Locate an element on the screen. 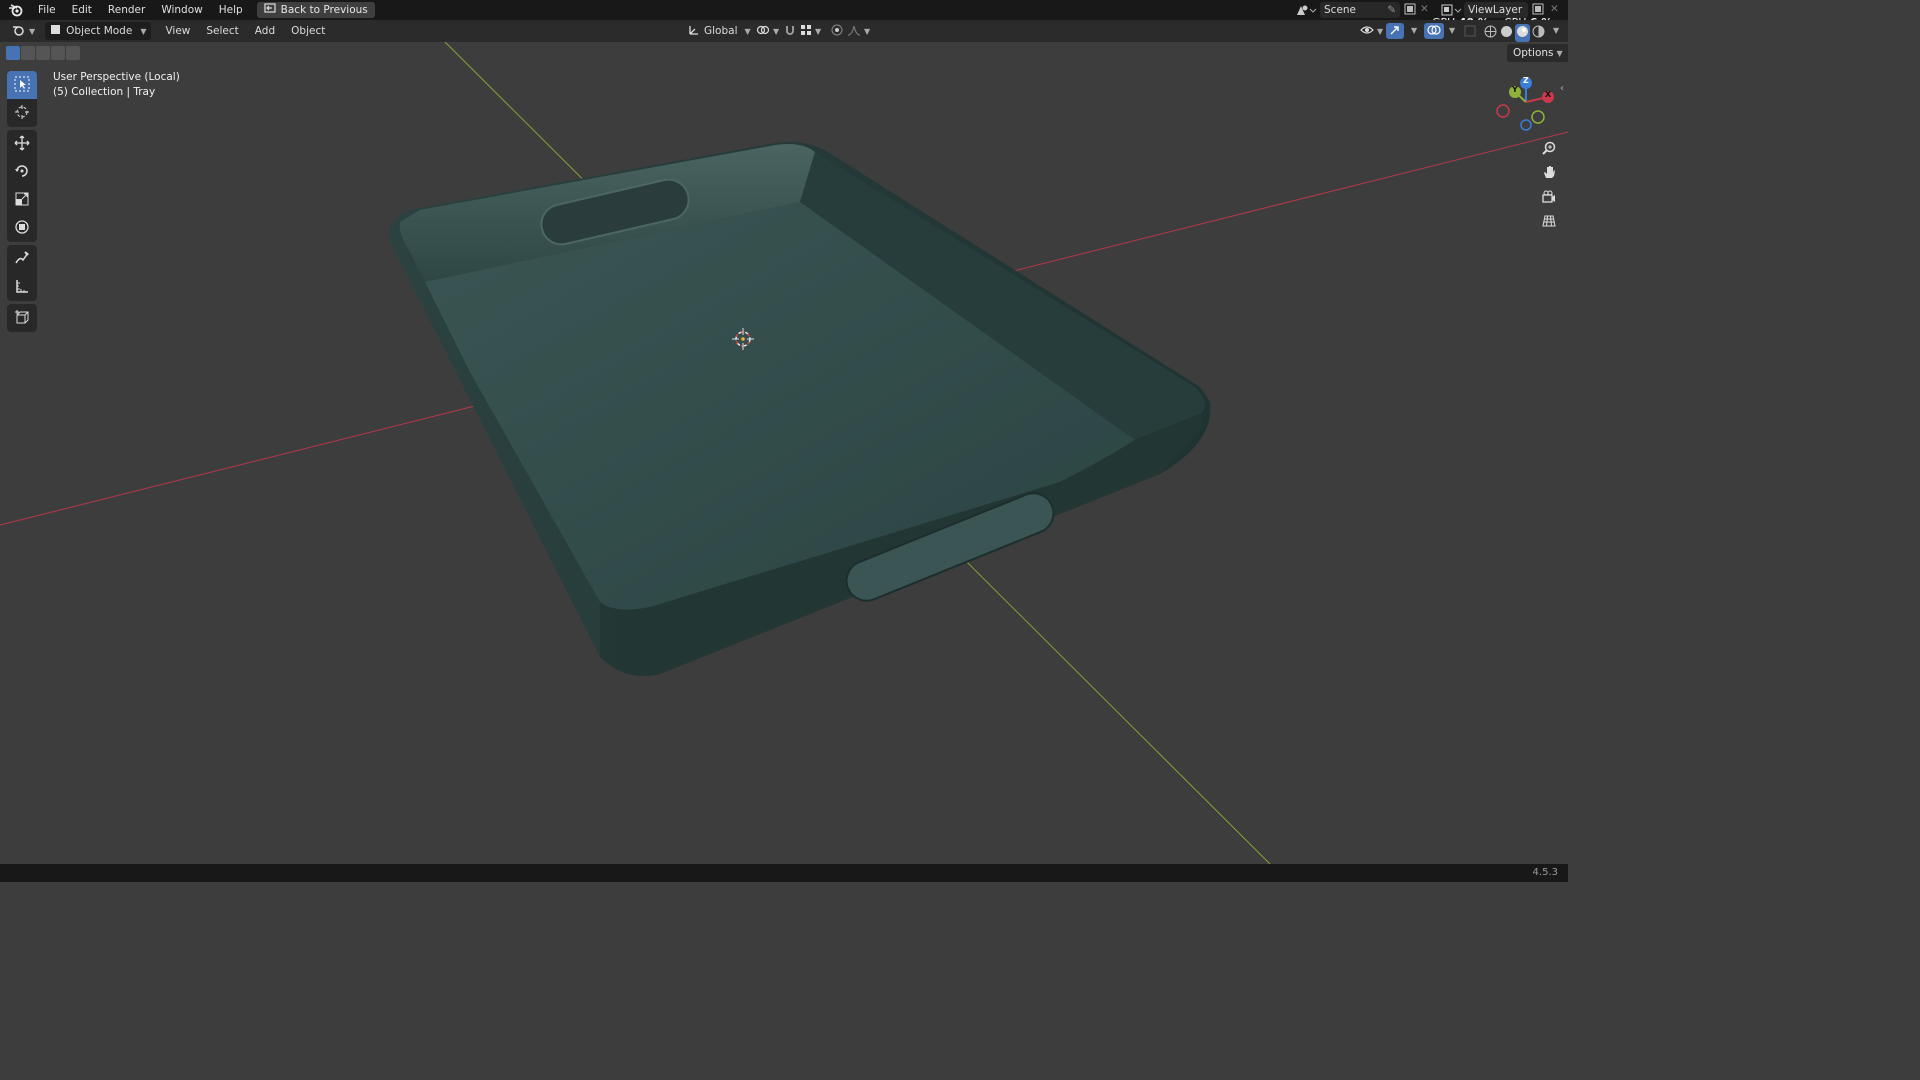 The height and width of the screenshot is (1080, 1920). pivot-point-dropdown: ▼ is located at coordinates (767, 31).